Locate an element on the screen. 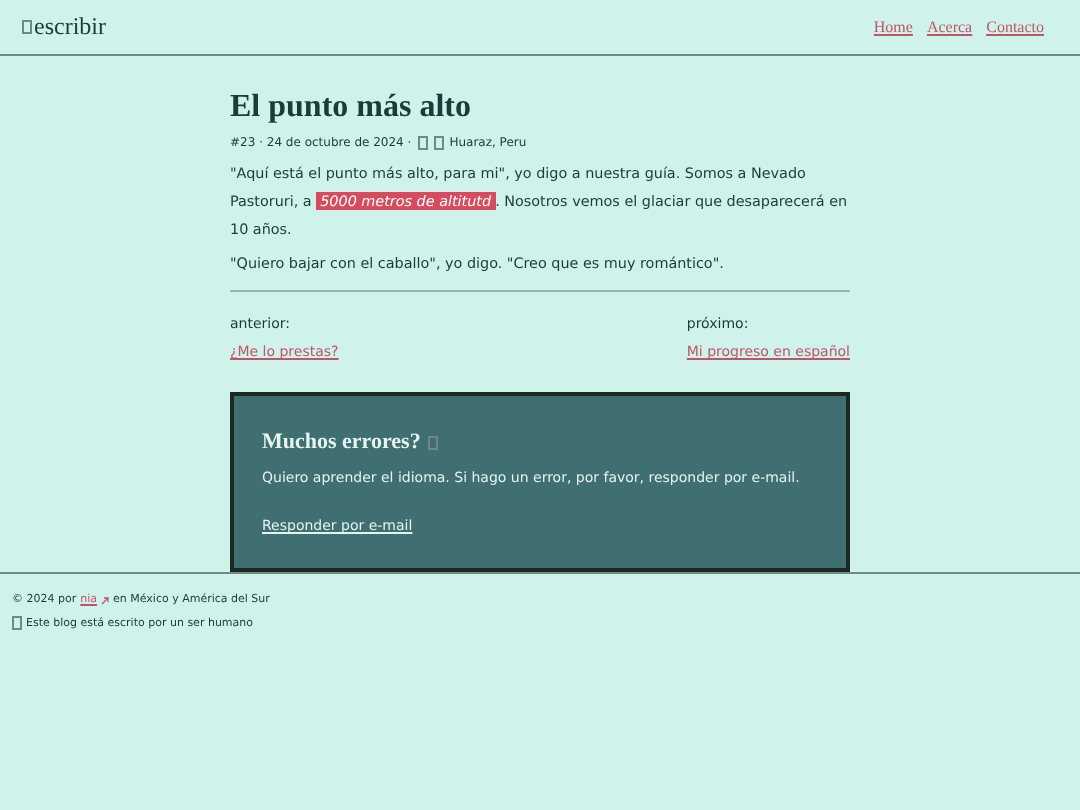 The image size is (1080, 810). nav-link: Contacto is located at coordinates (1015, 27).